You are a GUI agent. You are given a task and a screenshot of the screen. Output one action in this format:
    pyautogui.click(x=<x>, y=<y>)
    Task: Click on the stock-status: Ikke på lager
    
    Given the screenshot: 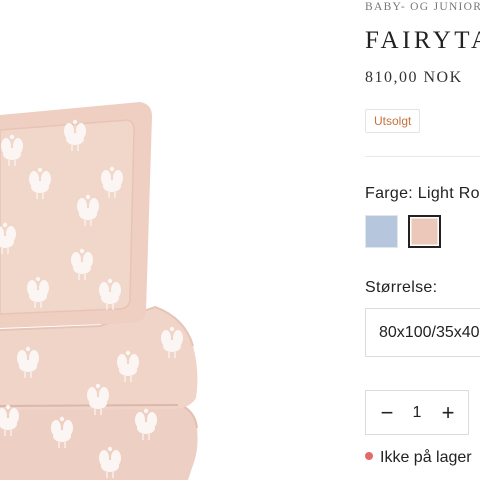 What is the action you would take?
    pyautogui.click(x=418, y=458)
    